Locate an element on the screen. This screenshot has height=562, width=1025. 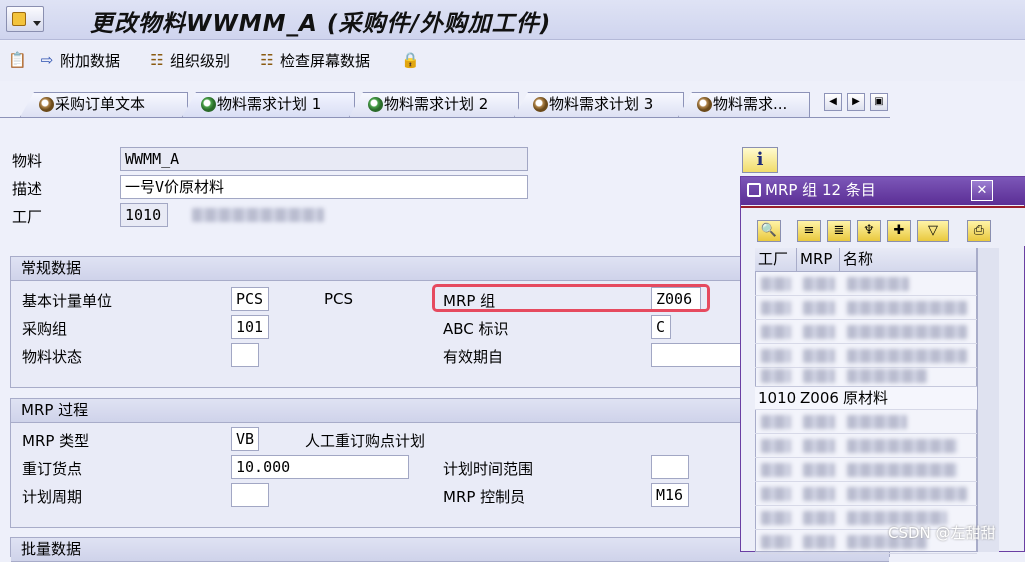
mrp-controller-field: M16 is located at coordinates (670, 495).